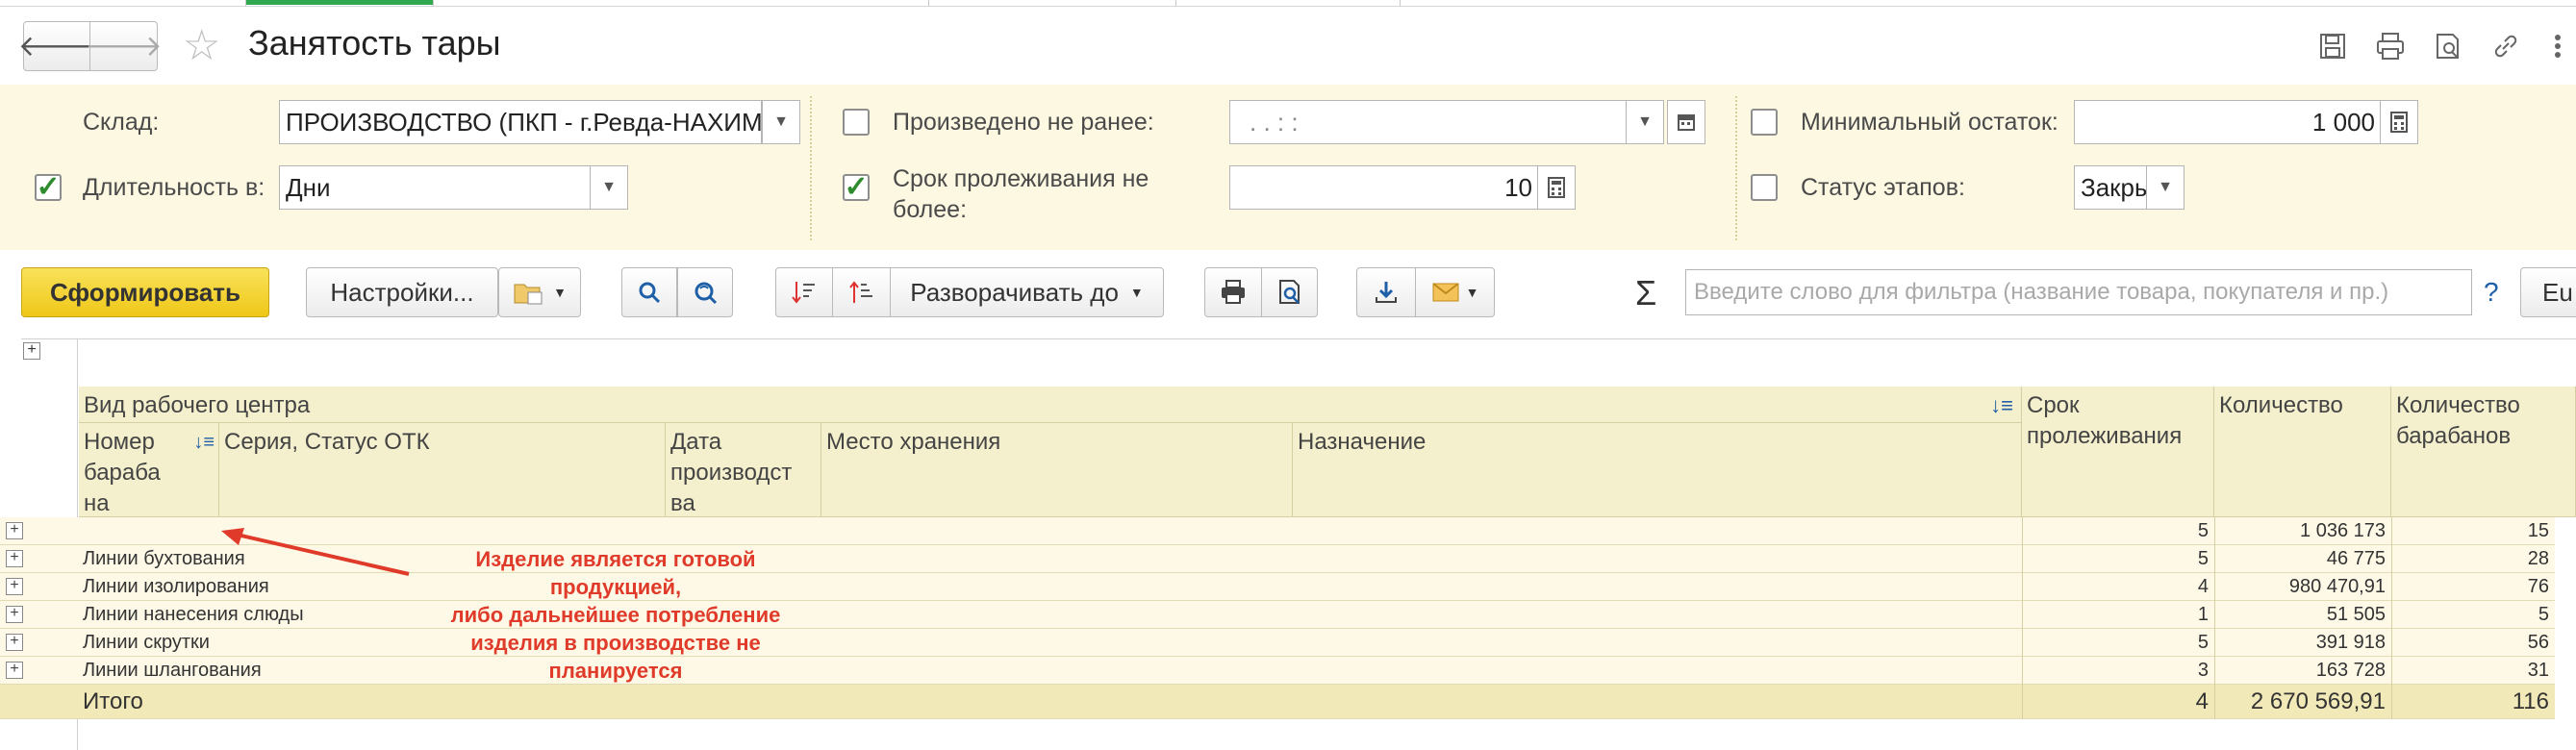 The image size is (2576, 750). I want to click on find-next-button, so click(705, 292).